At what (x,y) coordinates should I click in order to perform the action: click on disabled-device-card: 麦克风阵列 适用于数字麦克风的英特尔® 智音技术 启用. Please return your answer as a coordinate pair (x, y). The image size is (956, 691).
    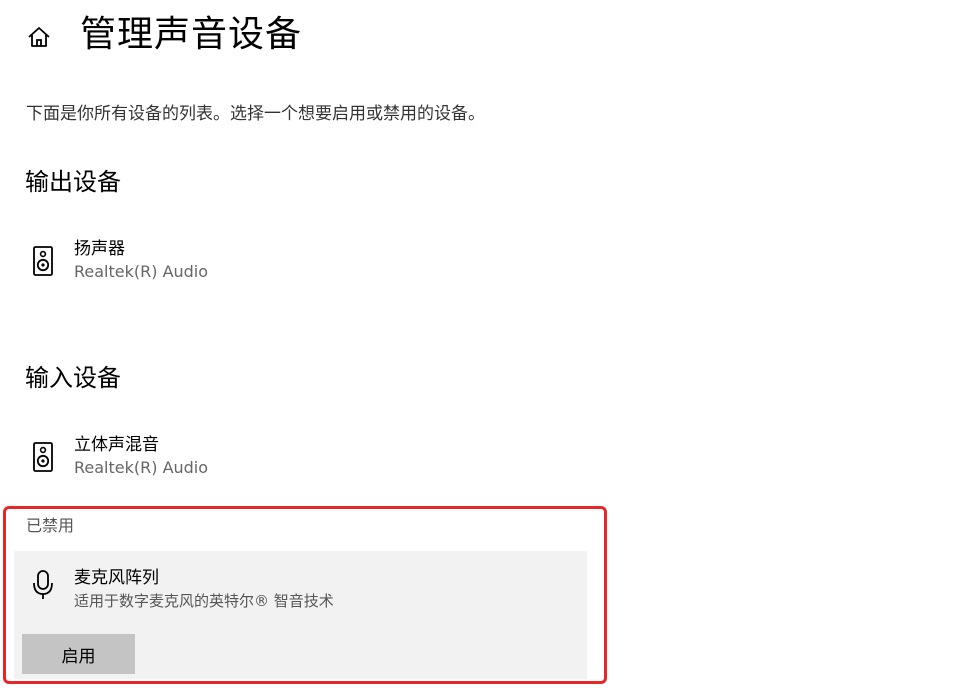
    Looking at the image, I should click on (300, 615).